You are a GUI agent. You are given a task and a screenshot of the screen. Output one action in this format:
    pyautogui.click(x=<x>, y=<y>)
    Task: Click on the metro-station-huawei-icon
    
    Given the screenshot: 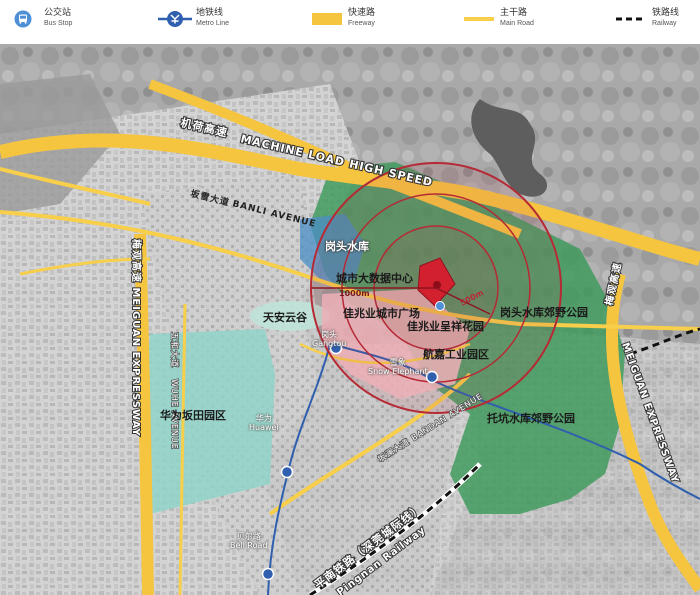 What is the action you would take?
    pyautogui.click(x=287, y=472)
    